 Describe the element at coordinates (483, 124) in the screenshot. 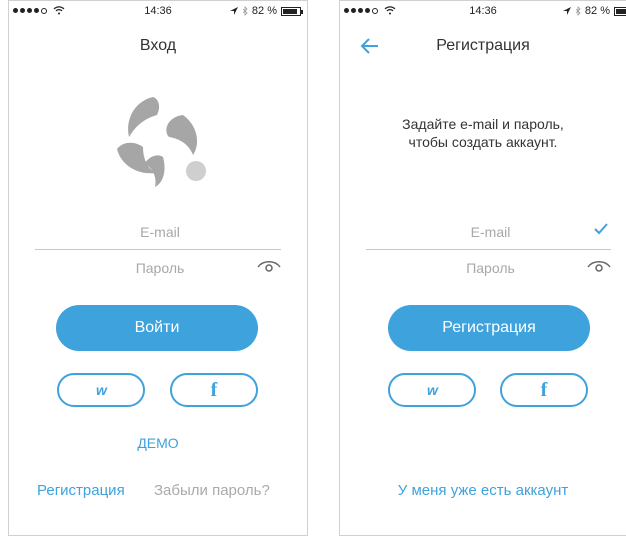

I see `subtitle-line-1: Задайте e-mail и пароль,` at that location.